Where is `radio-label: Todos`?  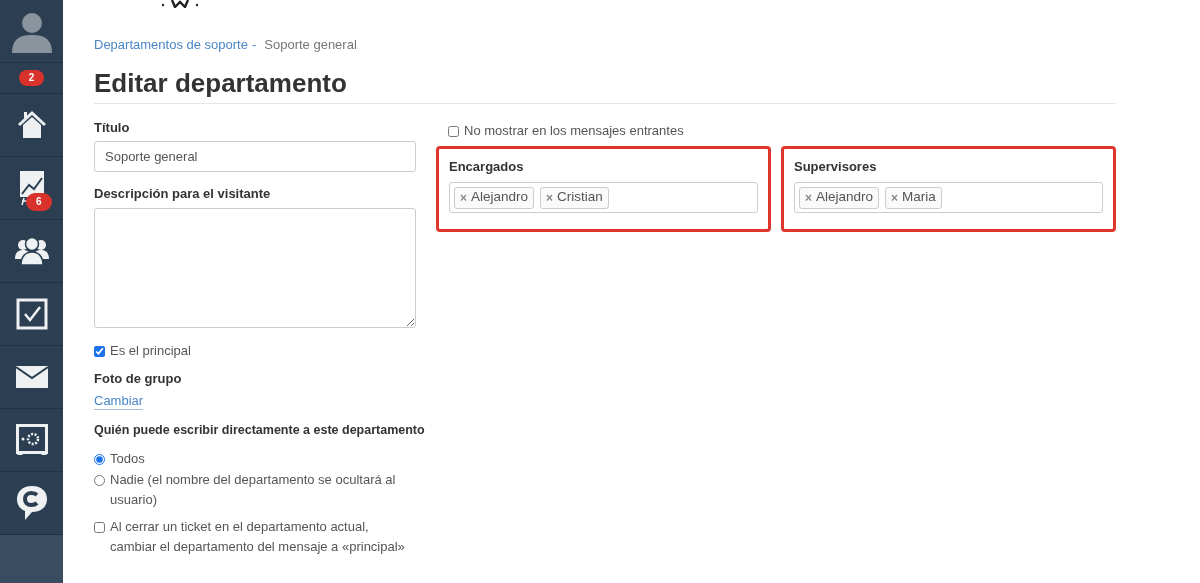
radio-label: Todos is located at coordinates (127, 459).